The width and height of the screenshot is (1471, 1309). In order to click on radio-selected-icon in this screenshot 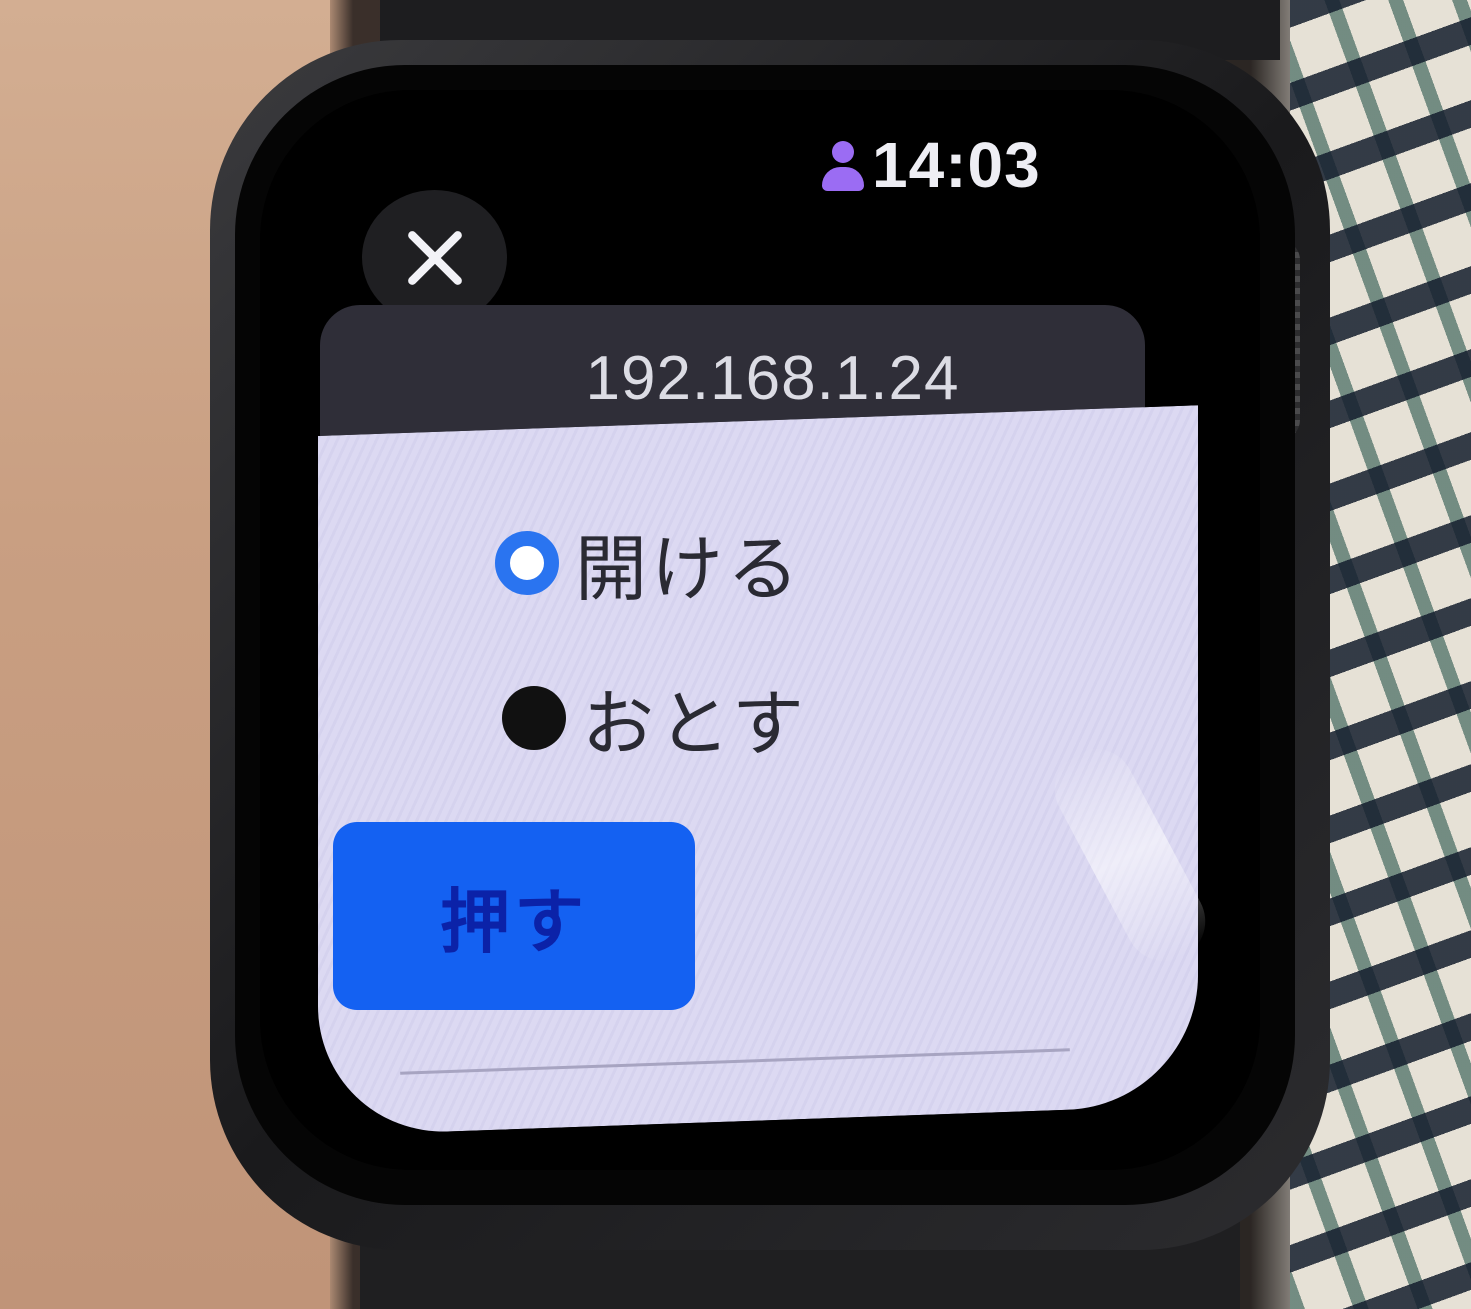, I will do `click(527, 562)`.